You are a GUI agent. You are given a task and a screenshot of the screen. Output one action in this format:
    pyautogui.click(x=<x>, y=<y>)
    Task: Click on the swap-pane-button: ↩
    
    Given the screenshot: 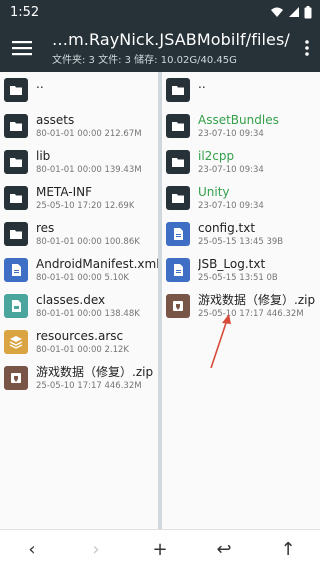 What is the action you would take?
    pyautogui.click(x=224, y=549)
    